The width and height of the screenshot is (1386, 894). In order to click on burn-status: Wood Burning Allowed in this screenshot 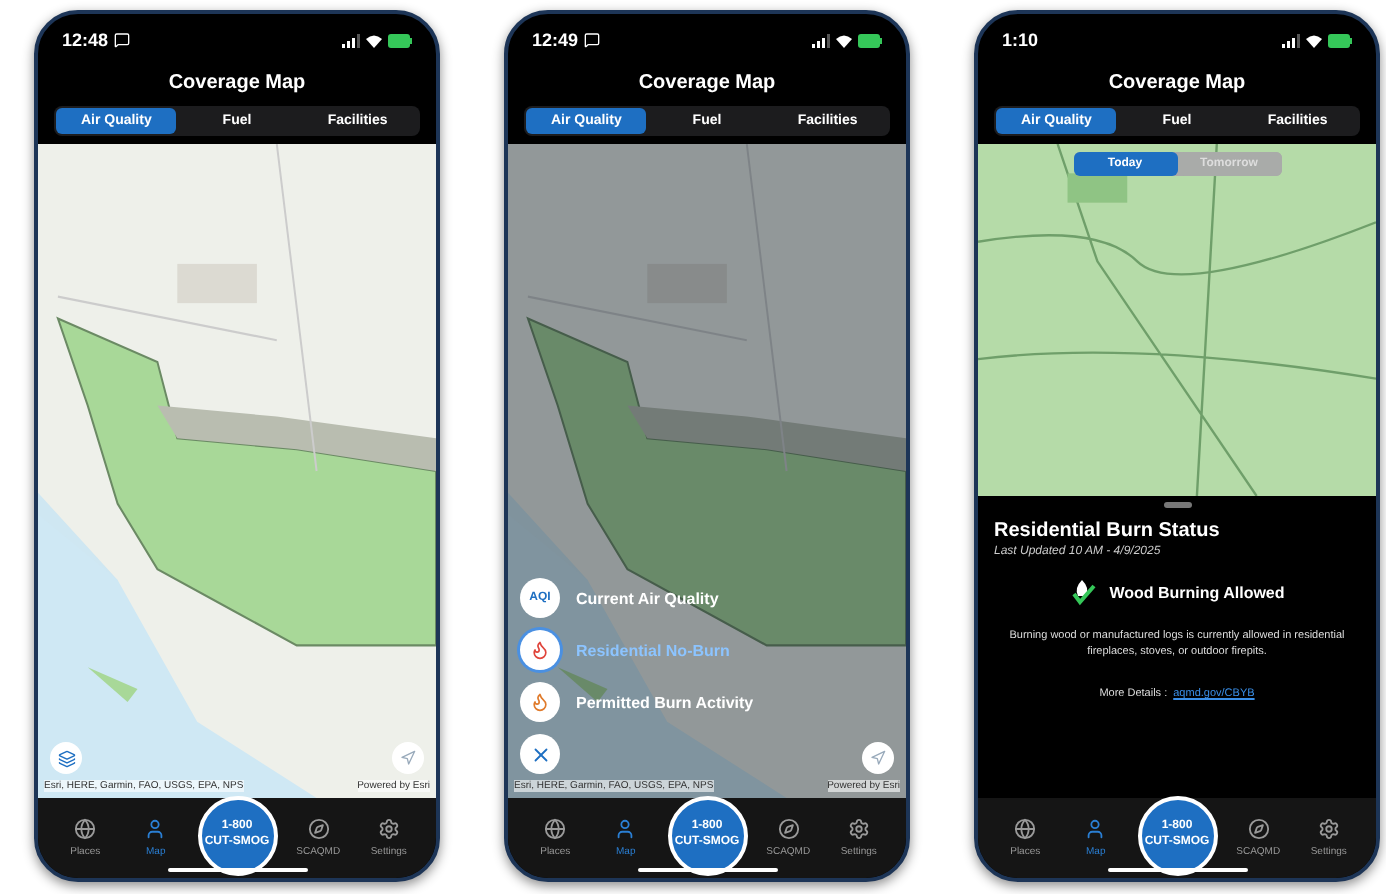, I will do `click(1197, 592)`.